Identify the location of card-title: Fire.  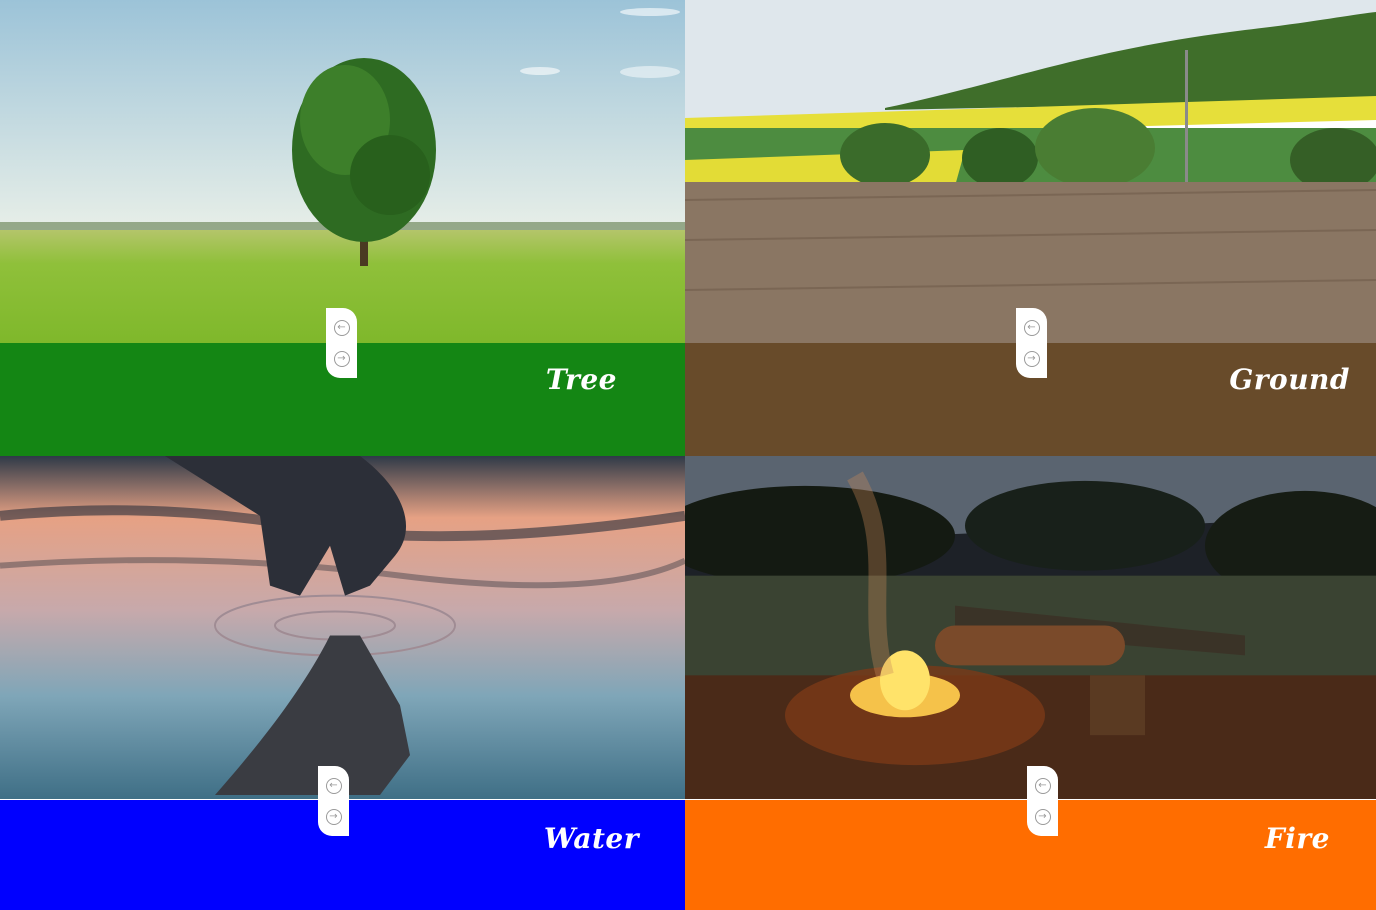
(1297, 838).